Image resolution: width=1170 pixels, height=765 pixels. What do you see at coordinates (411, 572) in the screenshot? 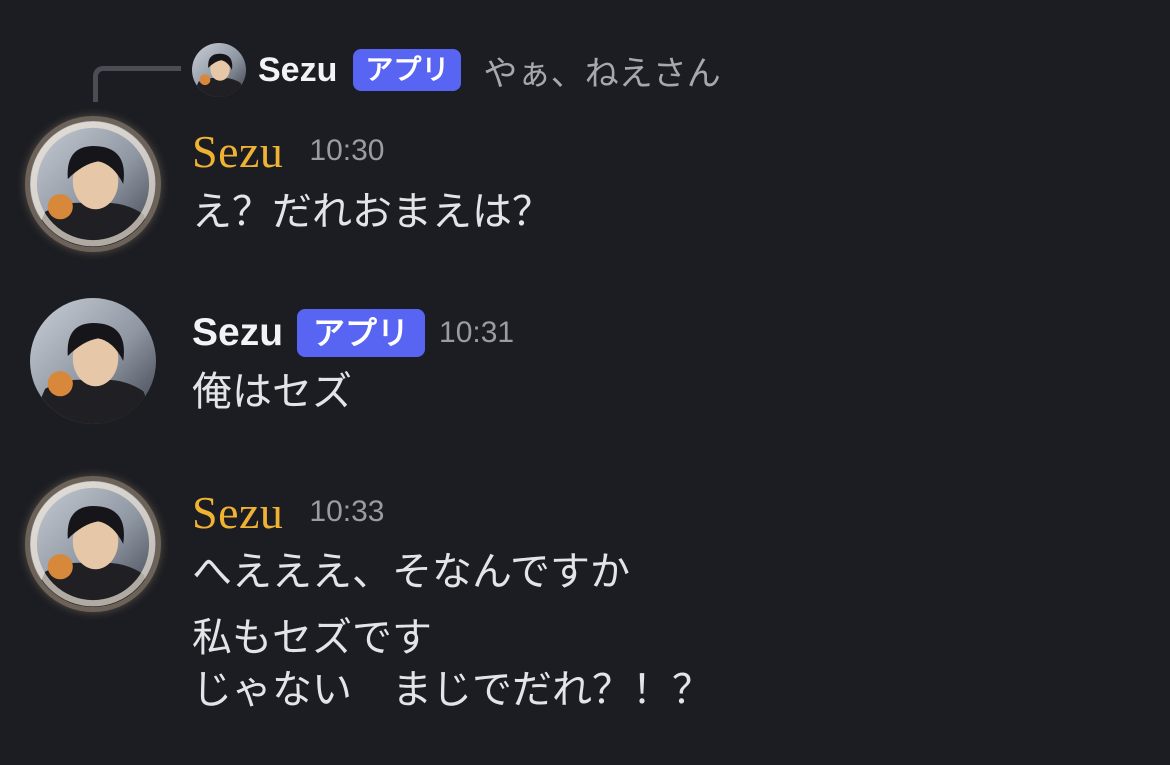
I see `message-line: へえええ、そなんですか` at bounding box center [411, 572].